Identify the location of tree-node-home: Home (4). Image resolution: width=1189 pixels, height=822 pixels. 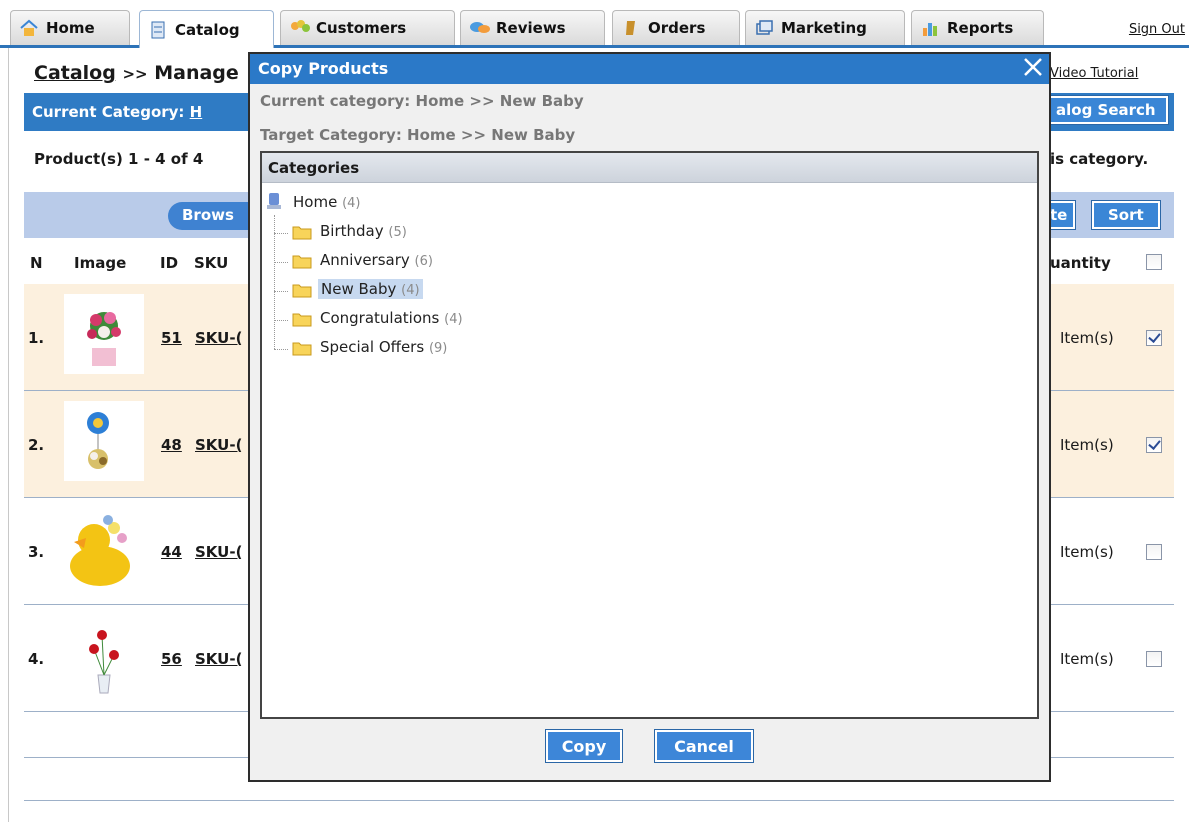
(327, 202).